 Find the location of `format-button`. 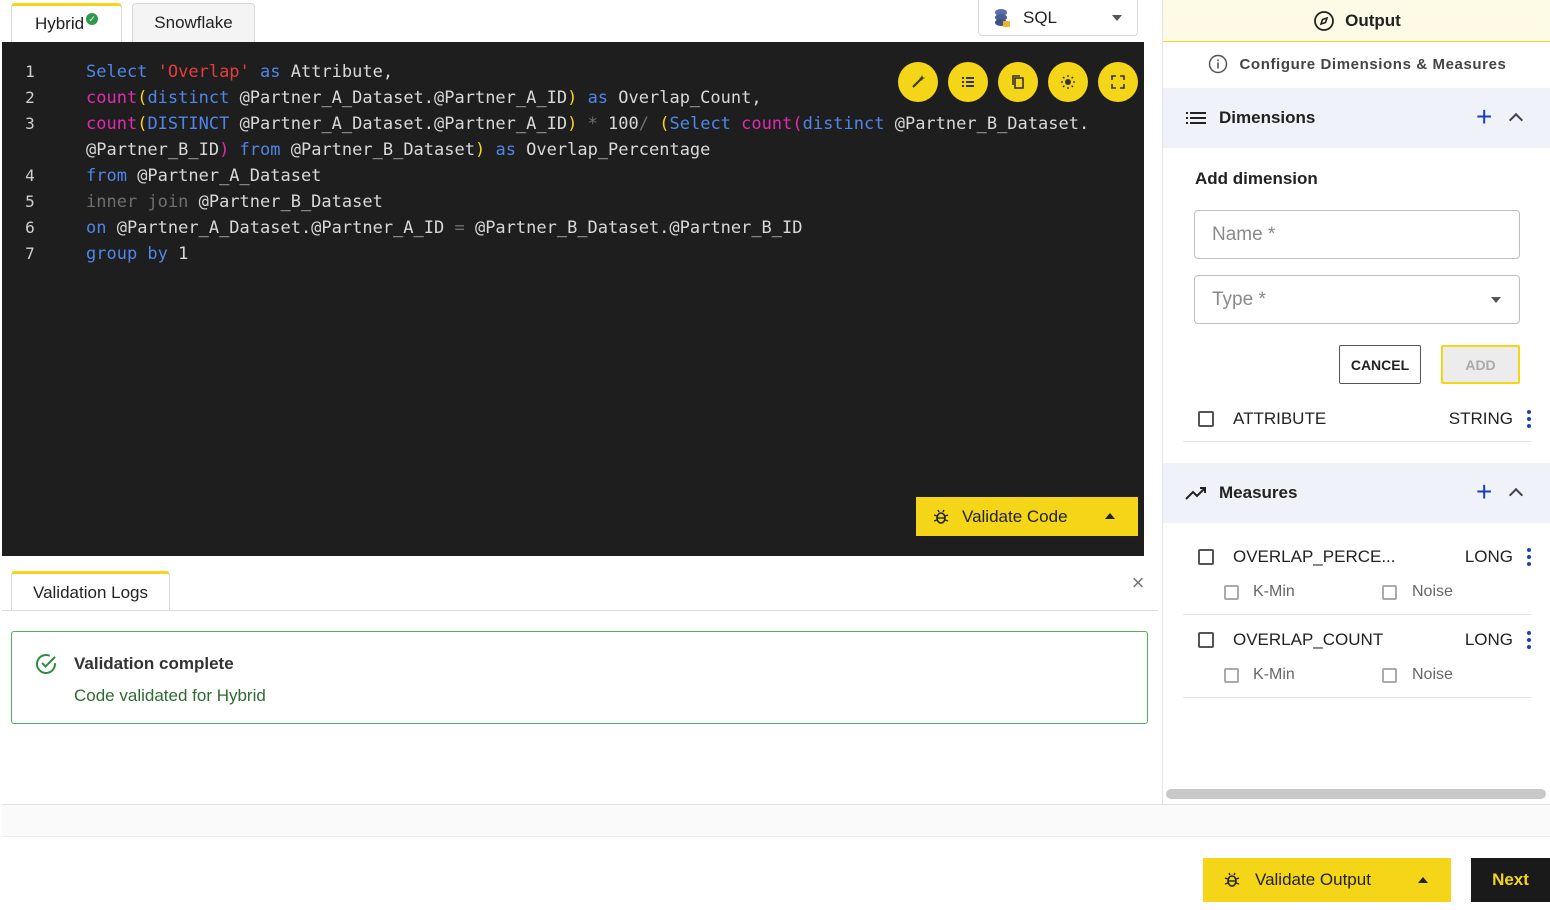

format-button is located at coordinates (968, 82).